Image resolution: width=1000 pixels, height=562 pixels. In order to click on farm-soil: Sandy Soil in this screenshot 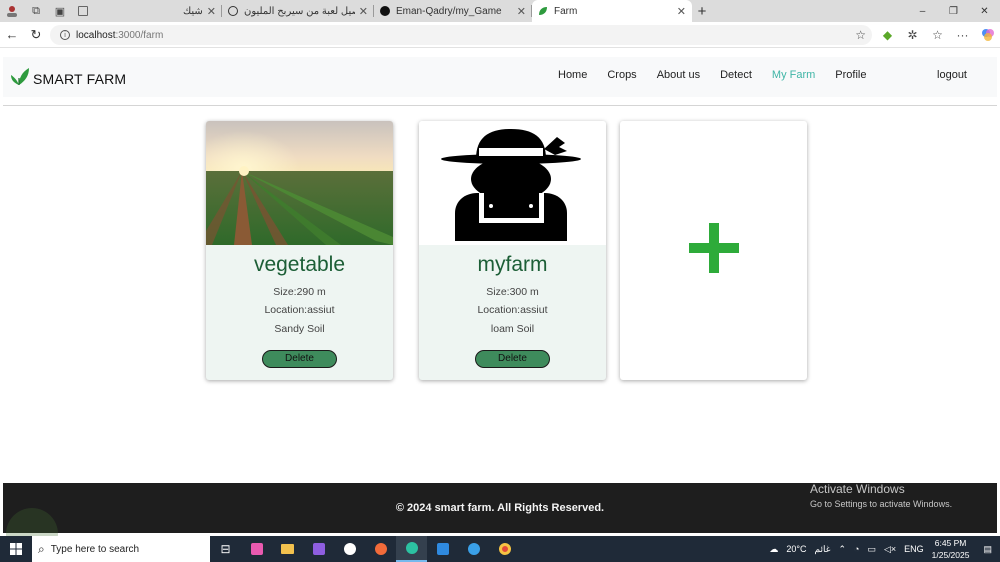, I will do `click(299, 329)`.